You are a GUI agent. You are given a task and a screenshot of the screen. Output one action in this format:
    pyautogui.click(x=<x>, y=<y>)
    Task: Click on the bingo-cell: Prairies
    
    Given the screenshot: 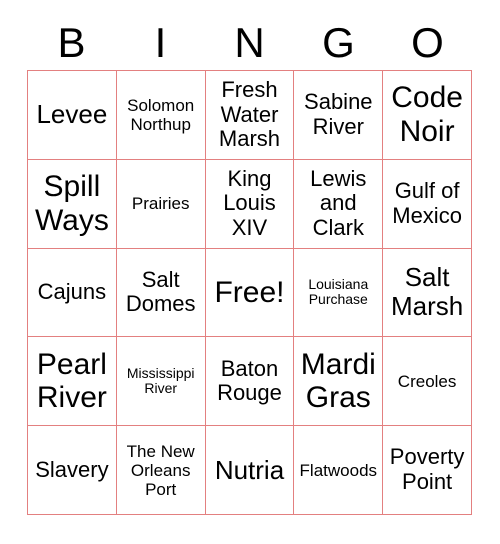 What is the action you would take?
    pyautogui.click(x=161, y=204)
    